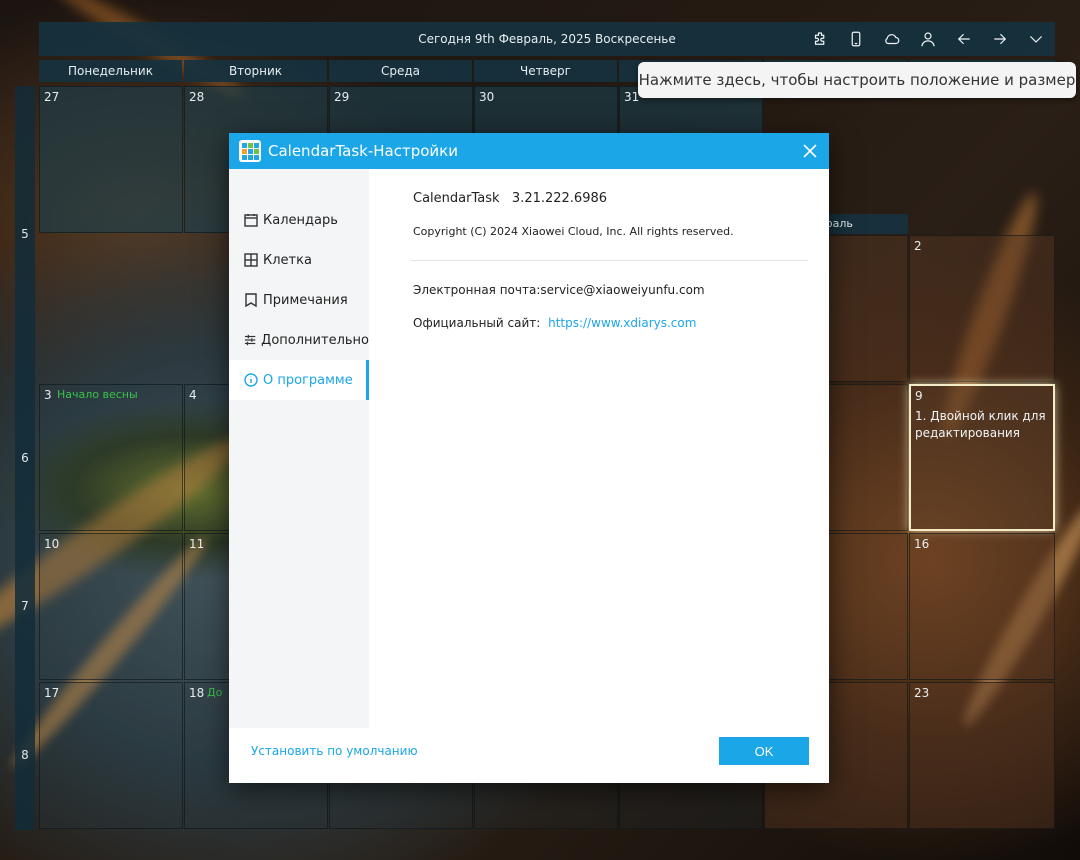 The image size is (1080, 860). What do you see at coordinates (52, 97) in the screenshot?
I see `day-number: 27` at bounding box center [52, 97].